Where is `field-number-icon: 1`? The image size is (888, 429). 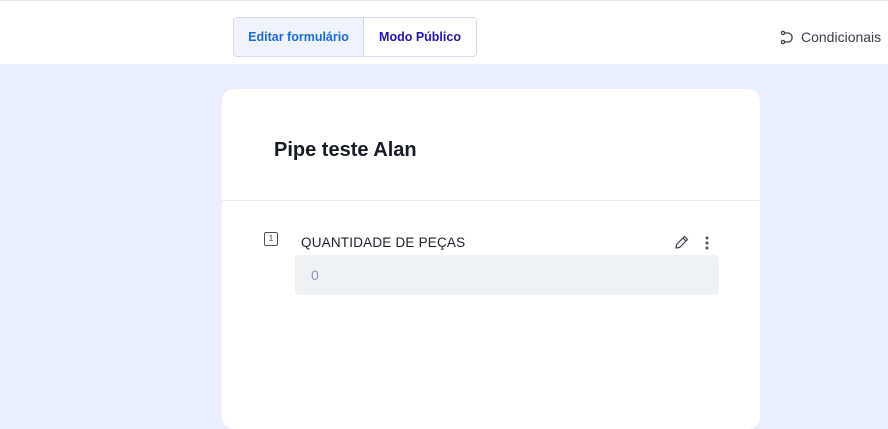 field-number-icon: 1 is located at coordinates (271, 239).